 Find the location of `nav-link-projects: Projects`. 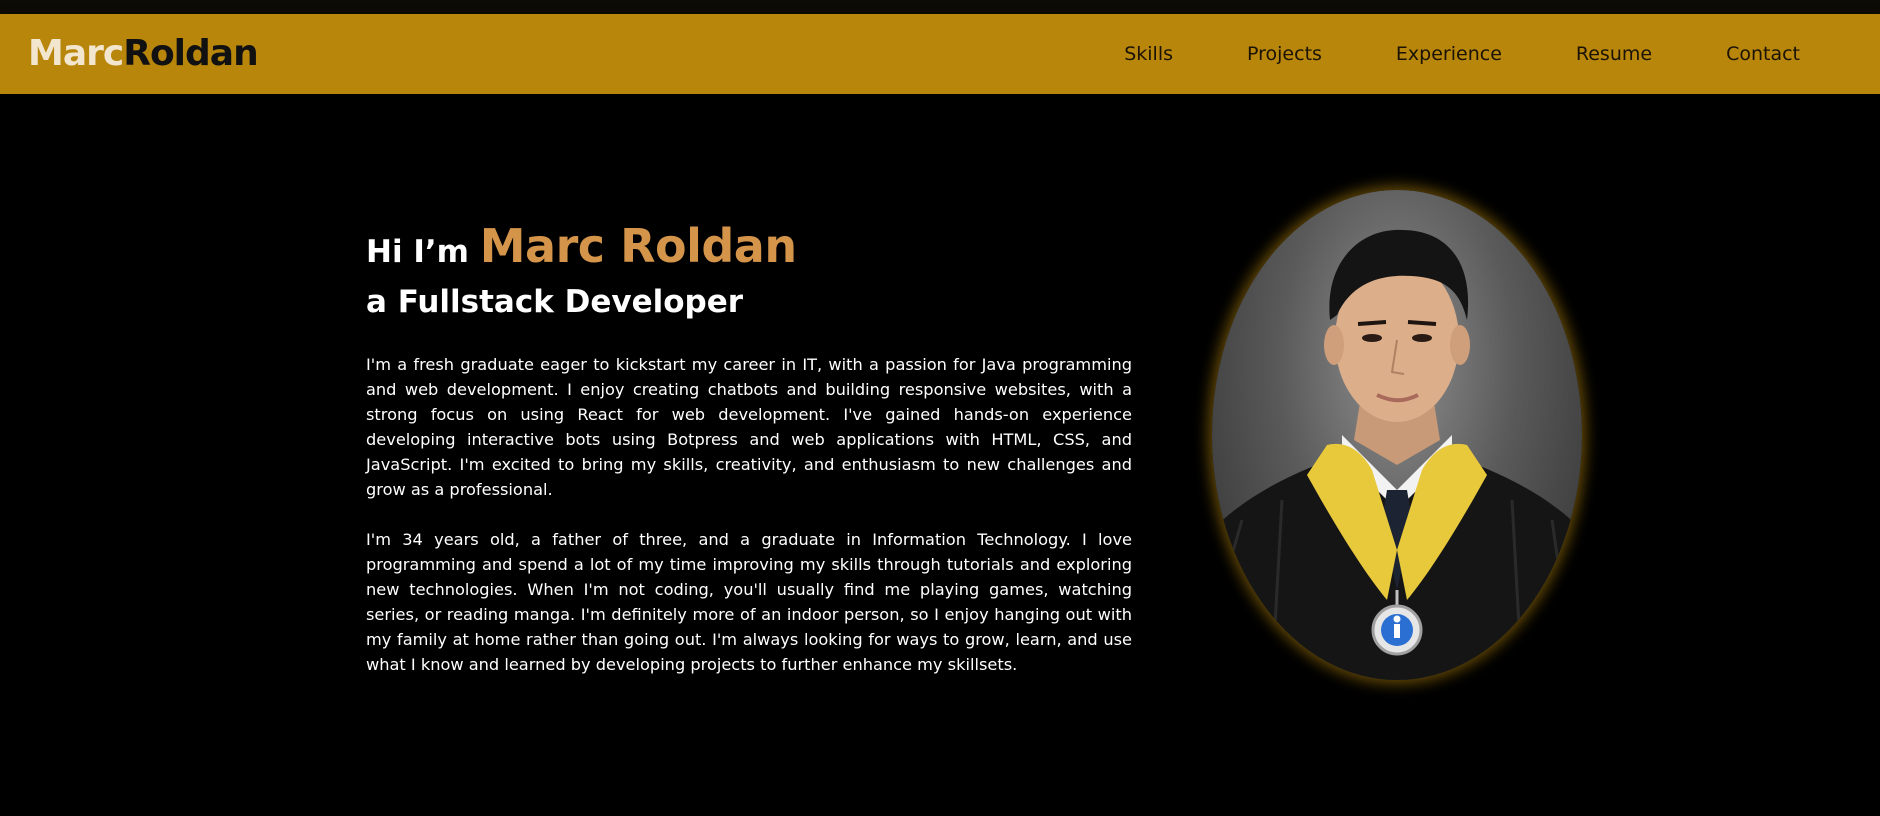

nav-link-projects: Projects is located at coordinates (1284, 54).